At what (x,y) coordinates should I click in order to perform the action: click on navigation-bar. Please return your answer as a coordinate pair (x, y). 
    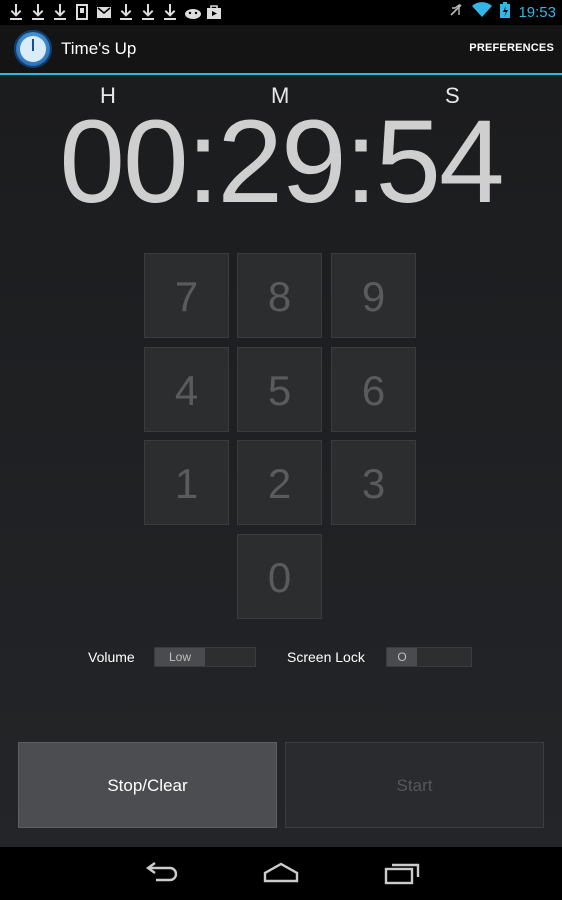
    Looking at the image, I should click on (281, 873).